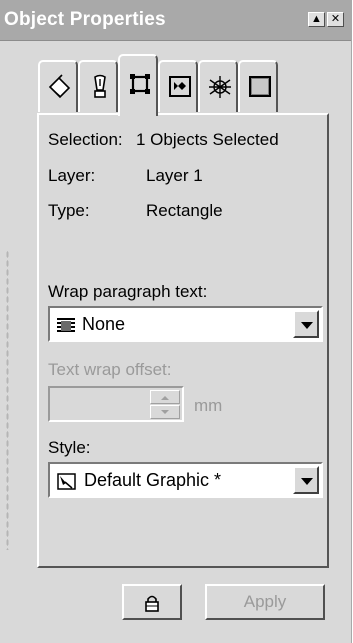  I want to click on style-select: Default Graphic *, so click(185, 480).